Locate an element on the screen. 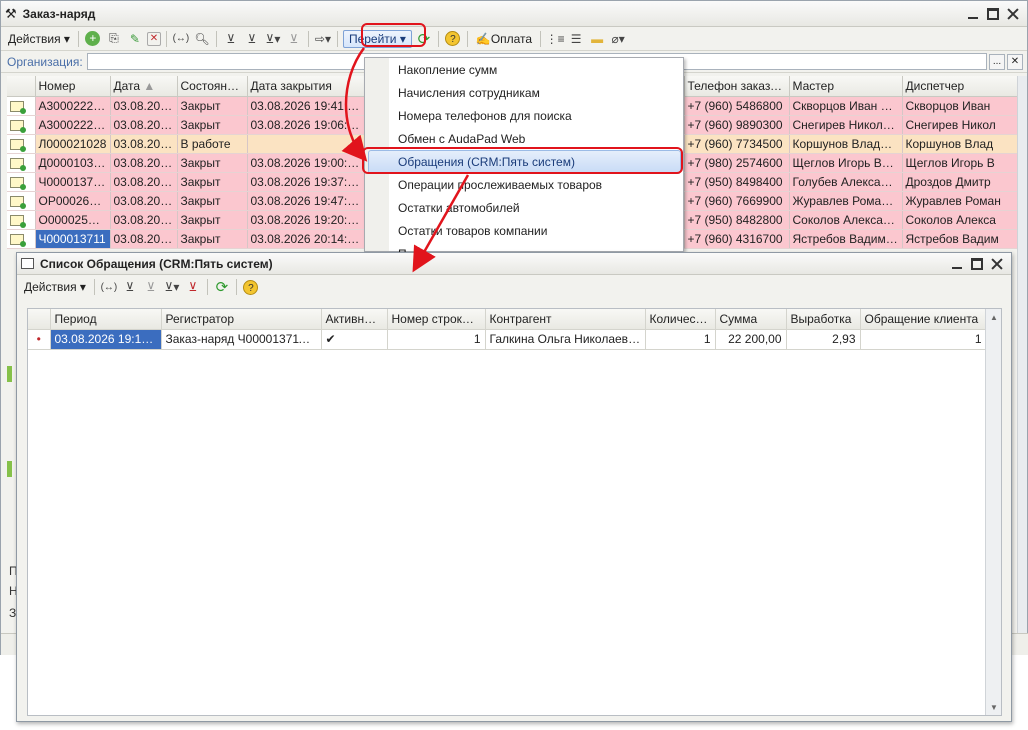 The image size is (1028, 730). cell-number: А300022254 is located at coordinates (73, 106).